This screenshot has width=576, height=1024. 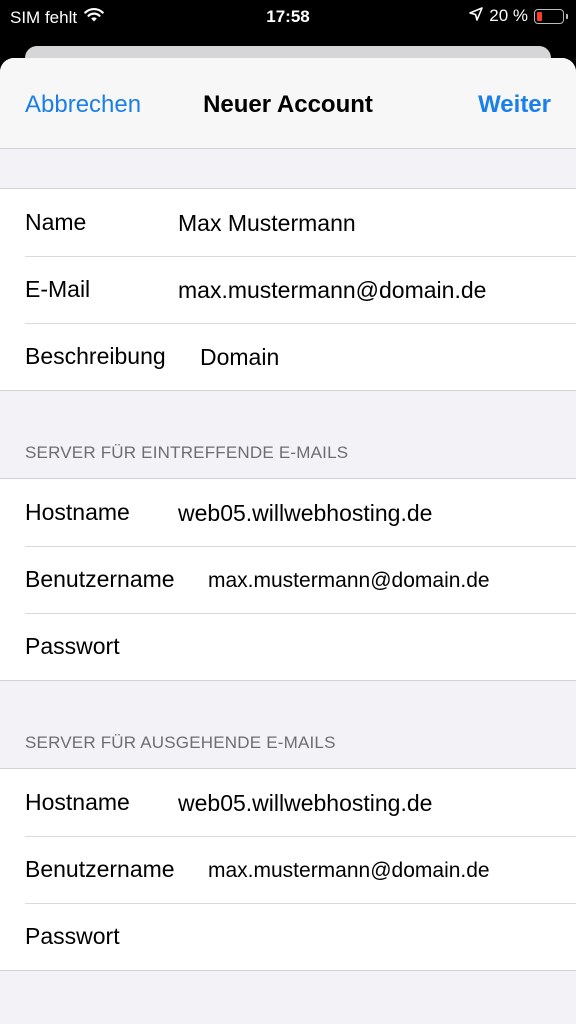 I want to click on status-right: 20 %, so click(x=518, y=16).